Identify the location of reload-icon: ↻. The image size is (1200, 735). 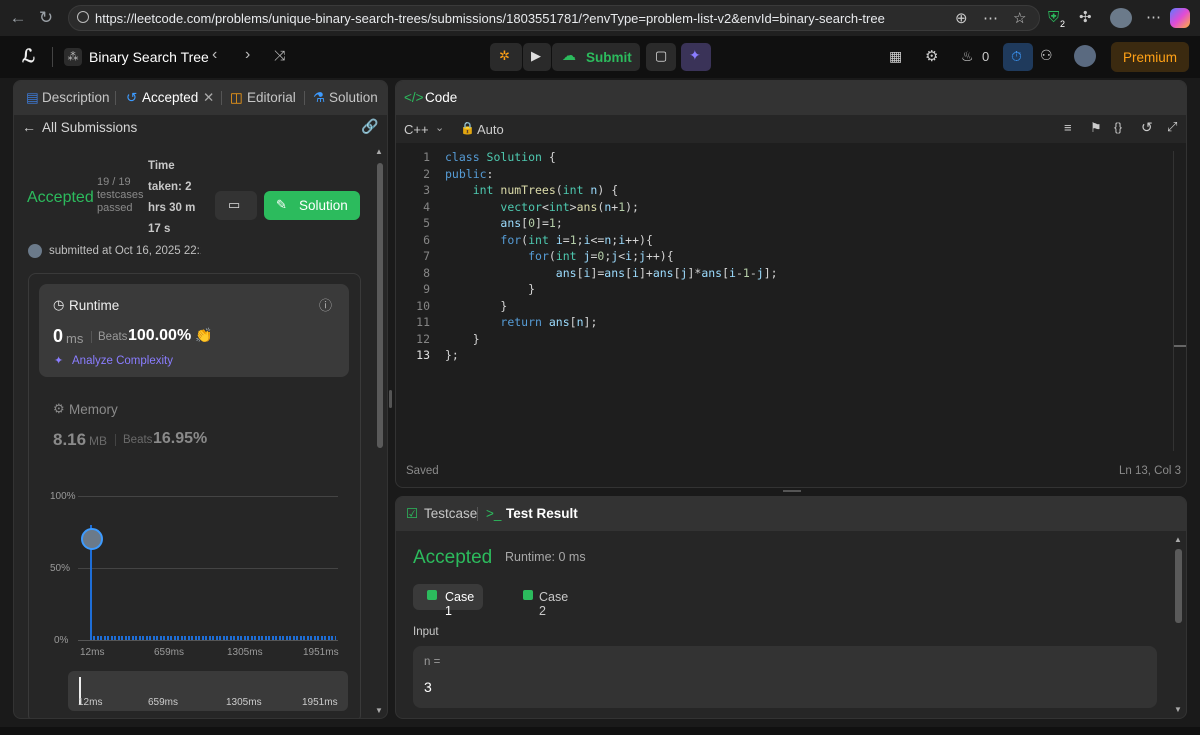
(46, 18).